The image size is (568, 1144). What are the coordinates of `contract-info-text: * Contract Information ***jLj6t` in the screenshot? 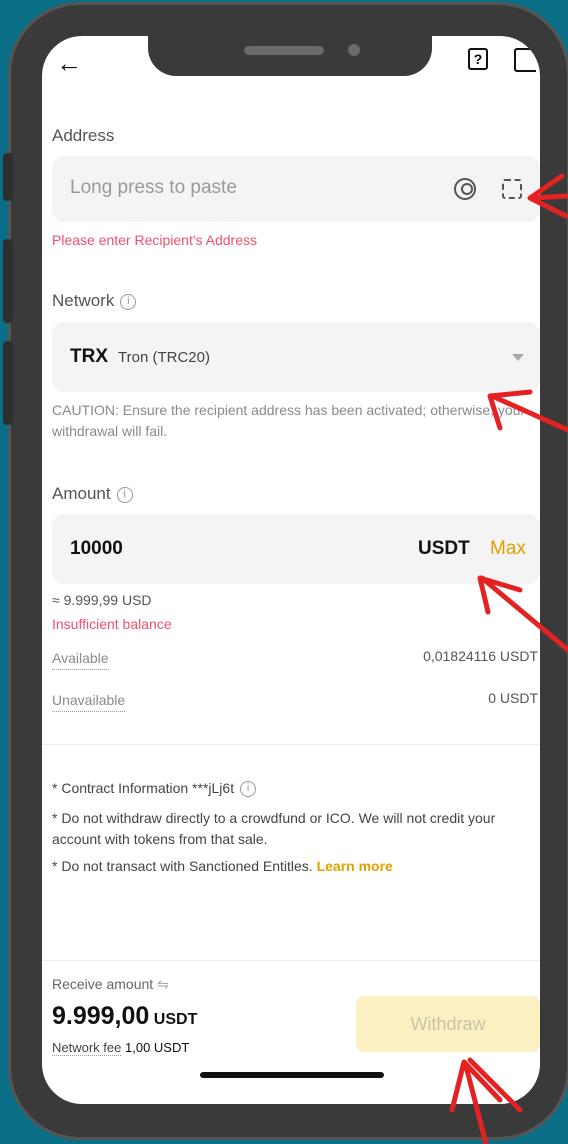 It's located at (143, 788).